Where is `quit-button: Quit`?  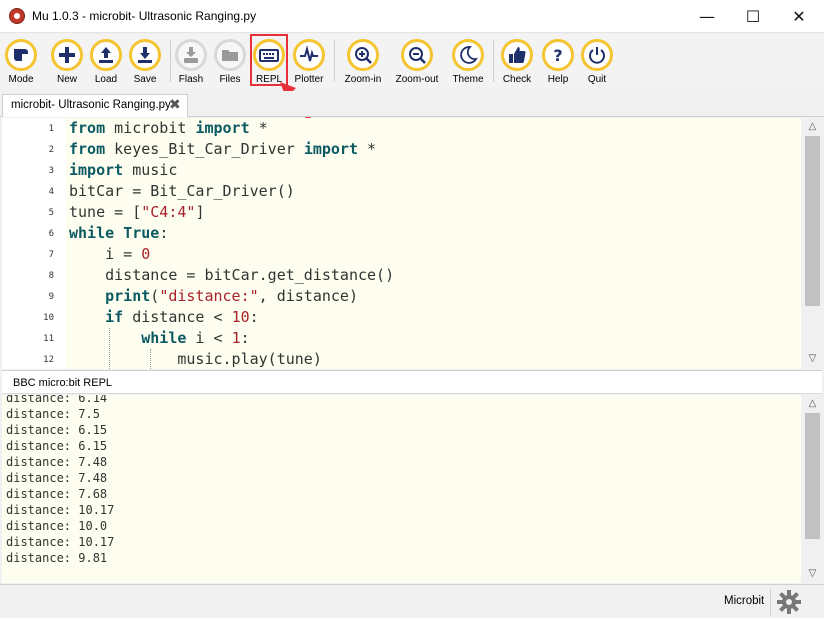 quit-button: Quit is located at coordinates (597, 63).